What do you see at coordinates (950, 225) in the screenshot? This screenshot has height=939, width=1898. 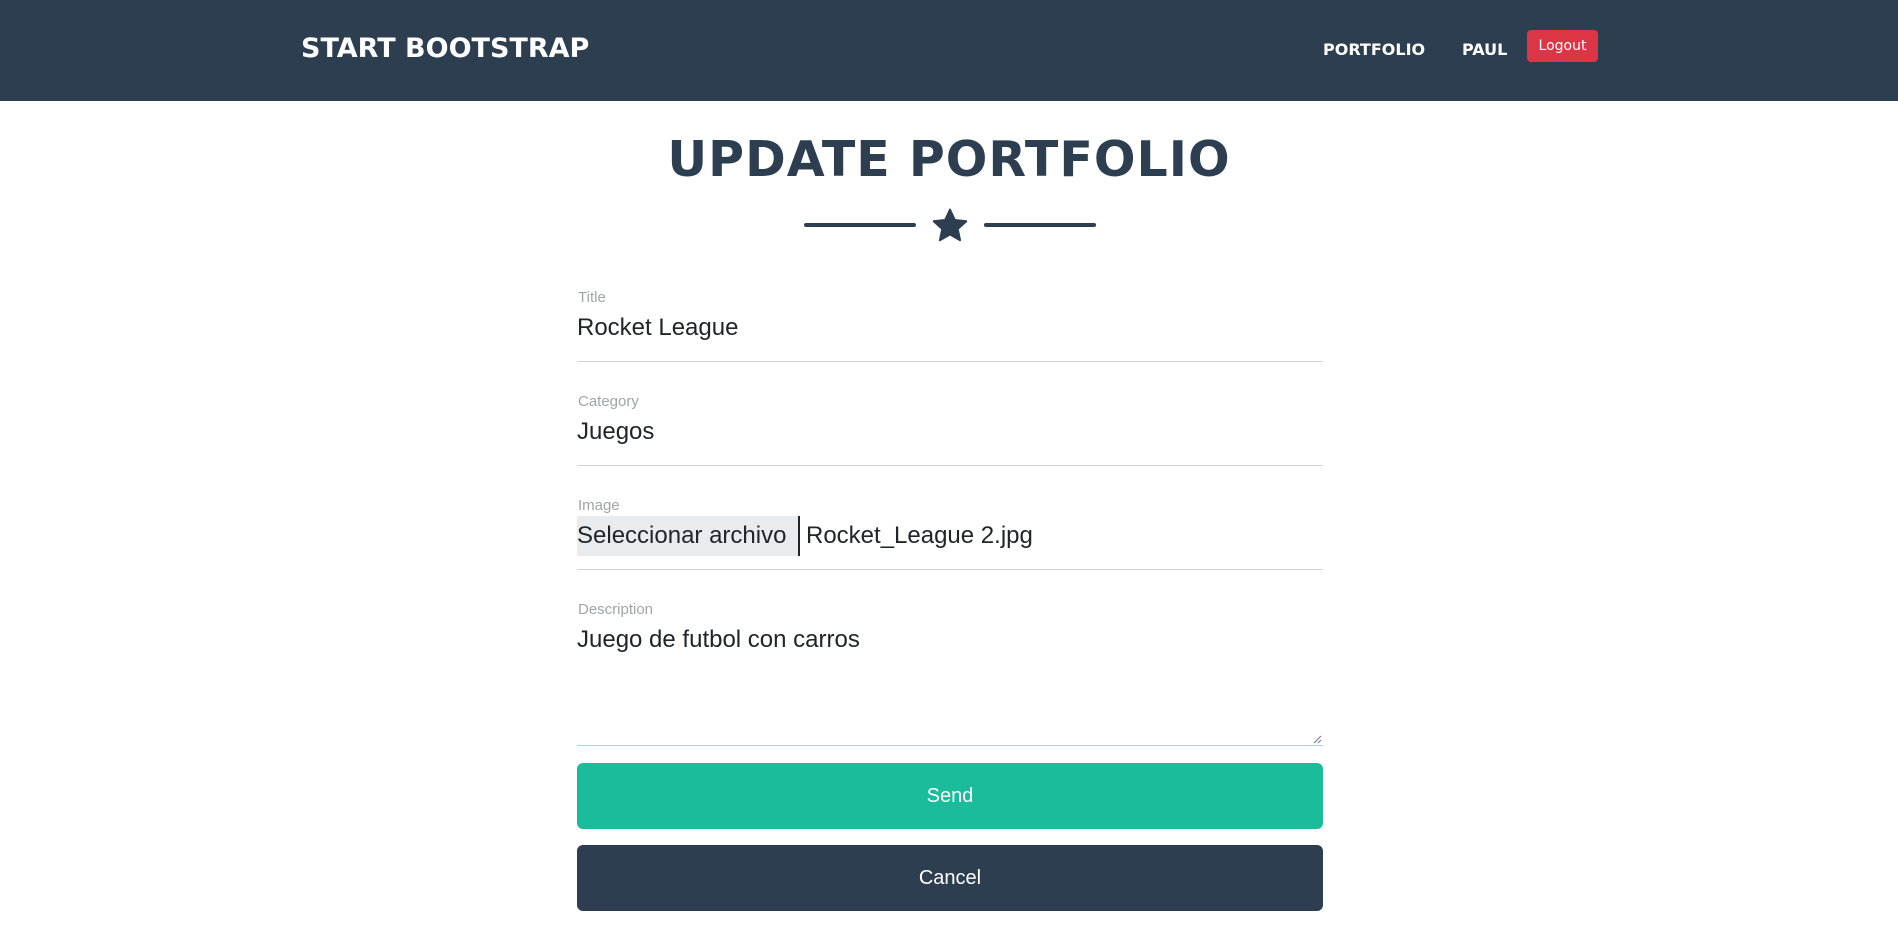 I see `star-icon` at bounding box center [950, 225].